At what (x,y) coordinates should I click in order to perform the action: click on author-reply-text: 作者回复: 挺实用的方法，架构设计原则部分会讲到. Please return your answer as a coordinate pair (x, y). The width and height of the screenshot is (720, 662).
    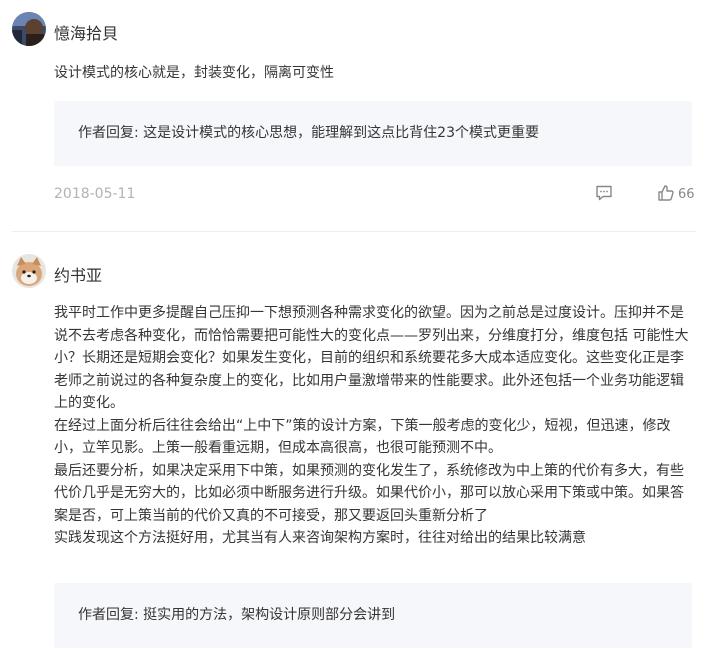
    Looking at the image, I should click on (237, 615).